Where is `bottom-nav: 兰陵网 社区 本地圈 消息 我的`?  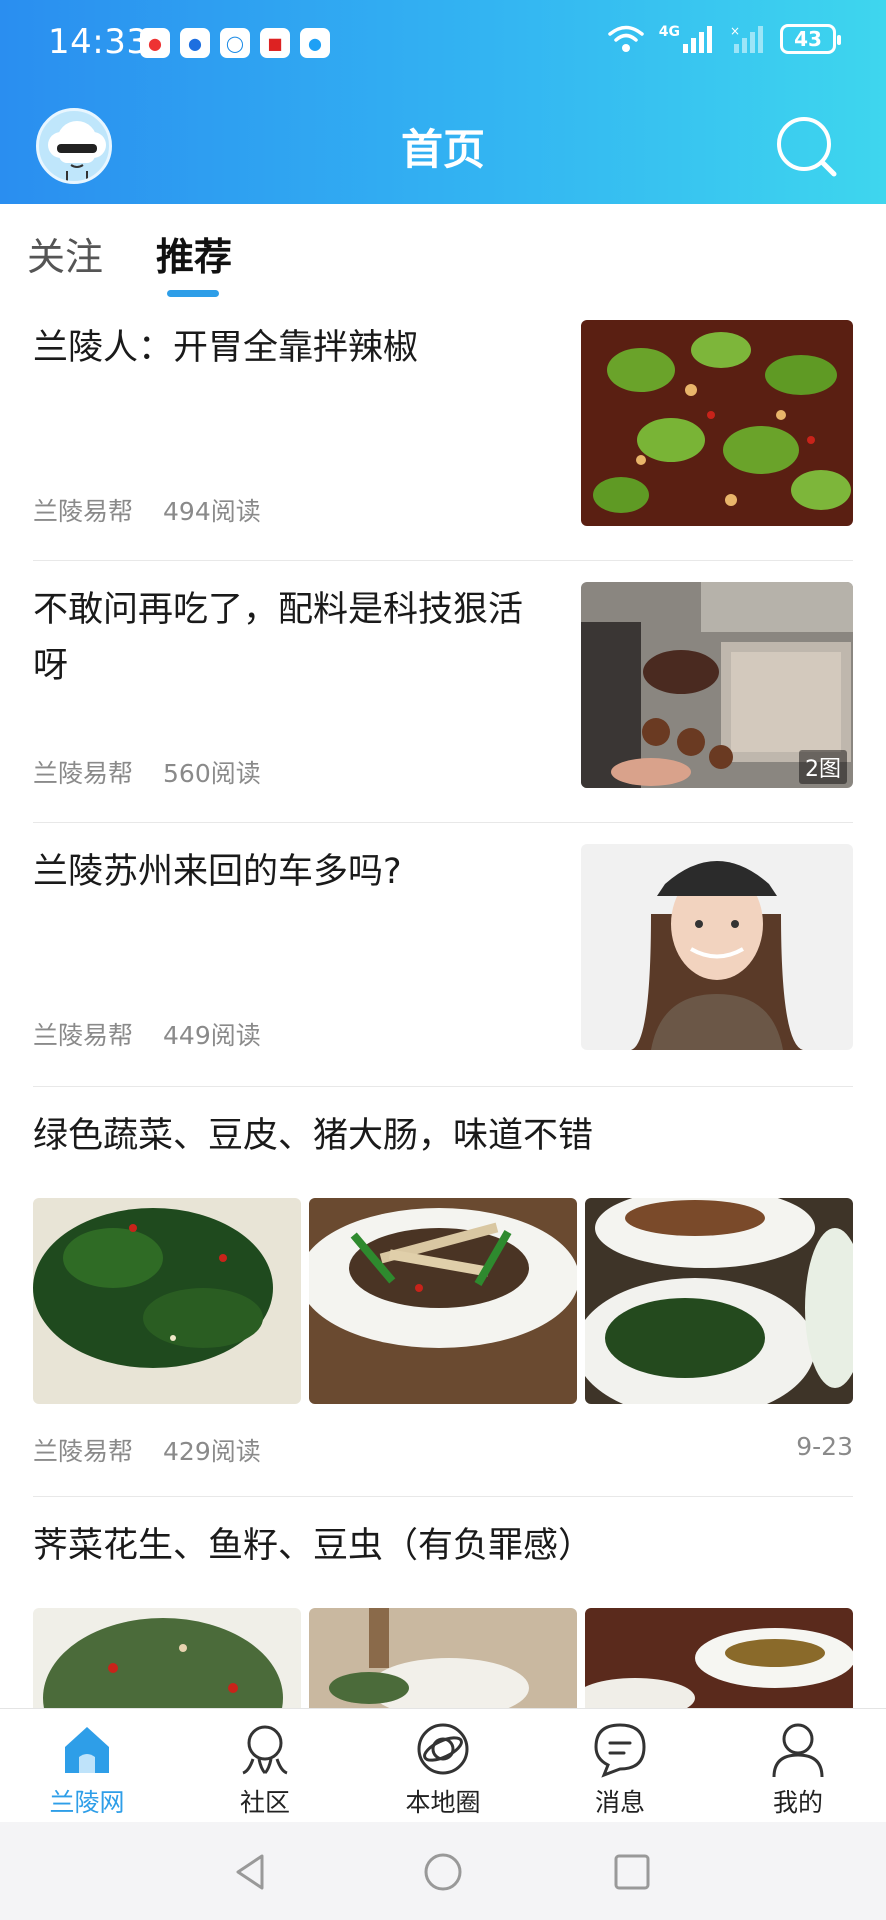
bottom-nav: 兰陵网 社区 本地圈 消息 我的 is located at coordinates (443, 1765).